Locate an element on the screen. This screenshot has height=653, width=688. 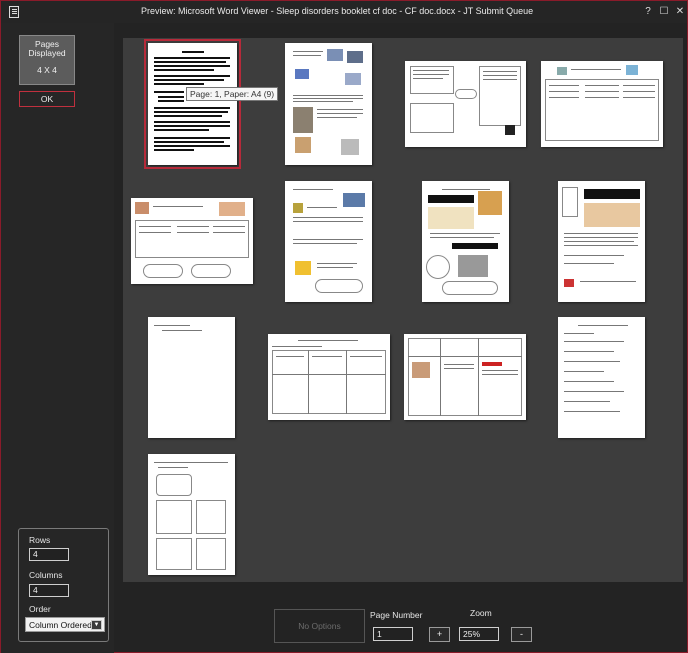
maximize-button: ☐ is located at coordinates (664, 12).